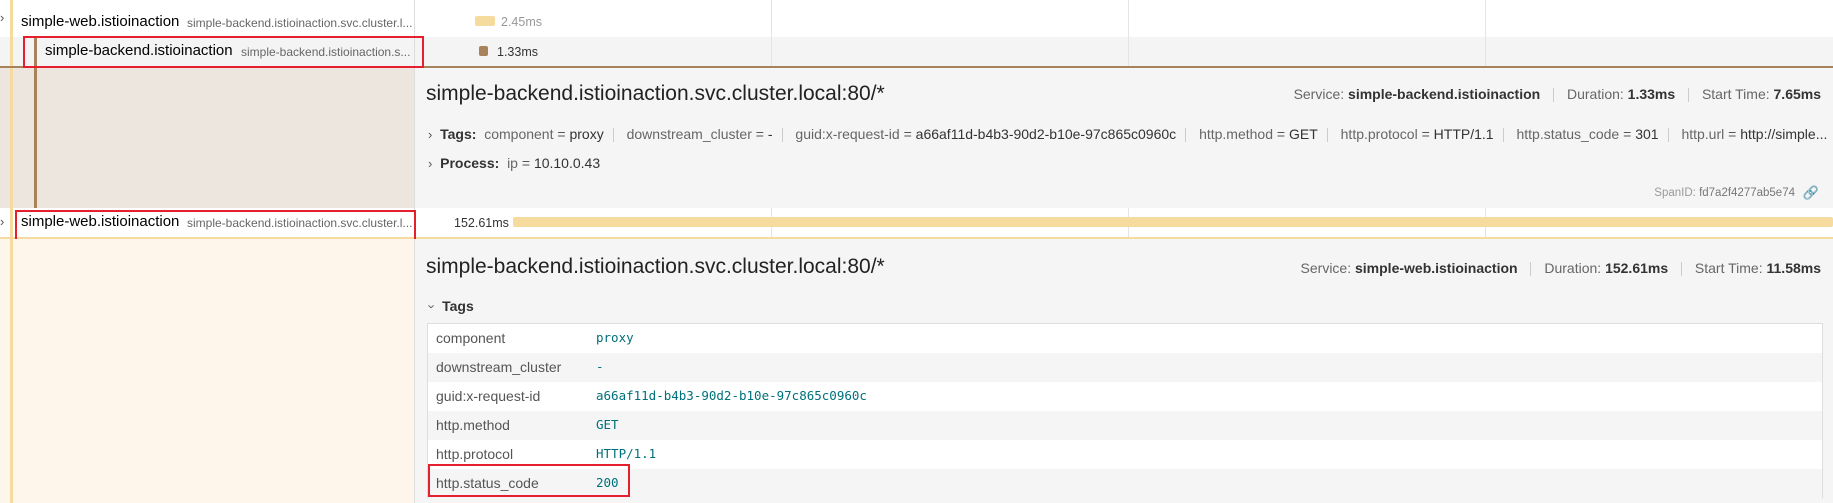 The width and height of the screenshot is (1833, 503). What do you see at coordinates (1125, 425) in the screenshot?
I see `table-row: http.method GET` at bounding box center [1125, 425].